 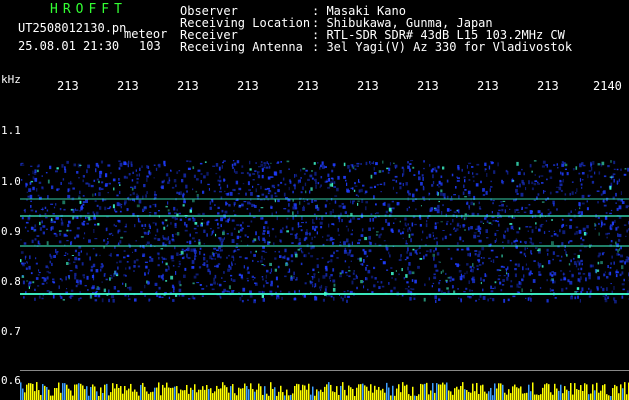 What do you see at coordinates (88, 9) in the screenshot?
I see `app-title: HROFFT` at bounding box center [88, 9].